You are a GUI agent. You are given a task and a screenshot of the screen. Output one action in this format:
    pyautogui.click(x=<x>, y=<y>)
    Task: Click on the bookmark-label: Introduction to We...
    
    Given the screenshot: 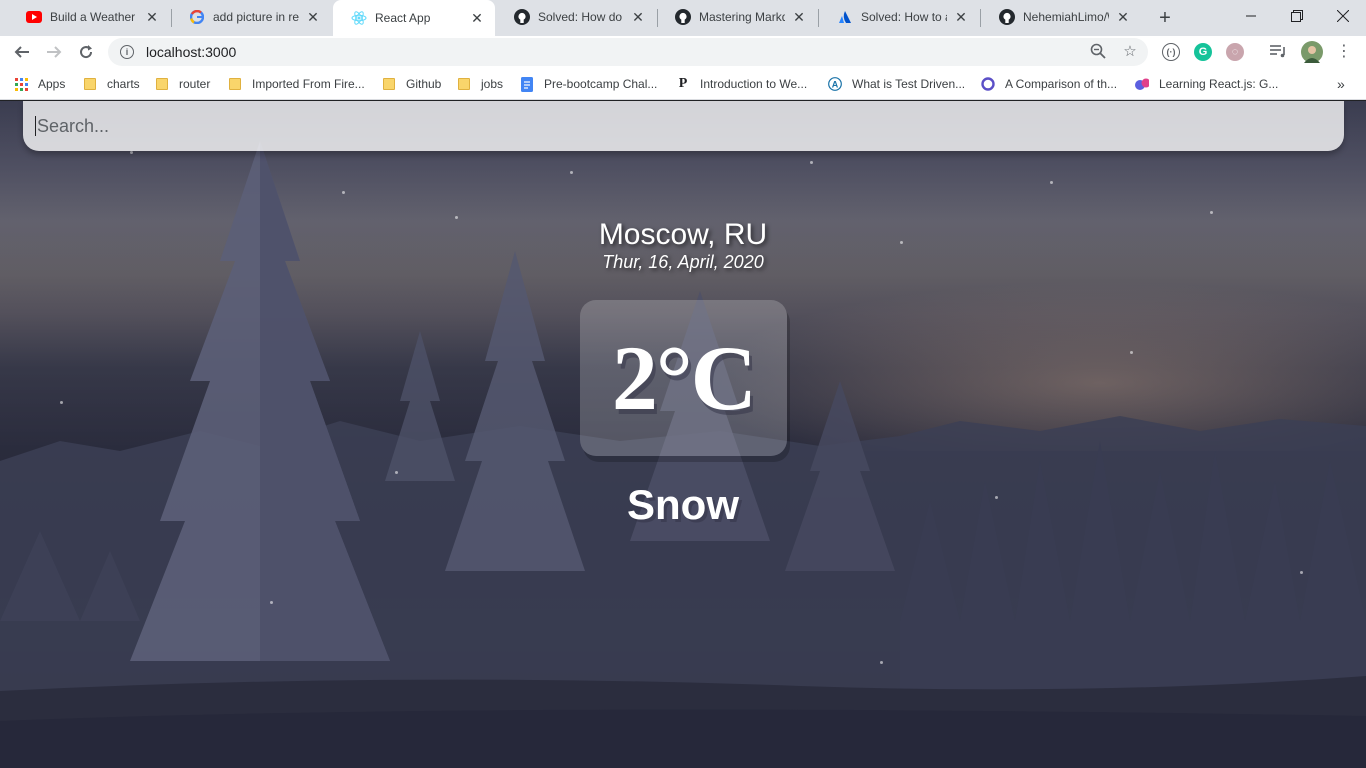 What is the action you would take?
    pyautogui.click(x=754, y=84)
    